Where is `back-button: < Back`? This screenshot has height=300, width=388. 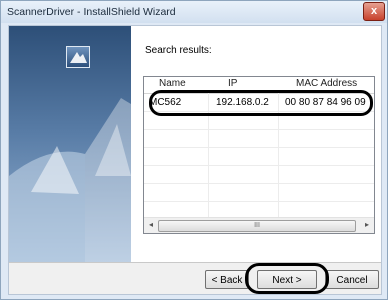 back-button: < Back is located at coordinates (227, 279).